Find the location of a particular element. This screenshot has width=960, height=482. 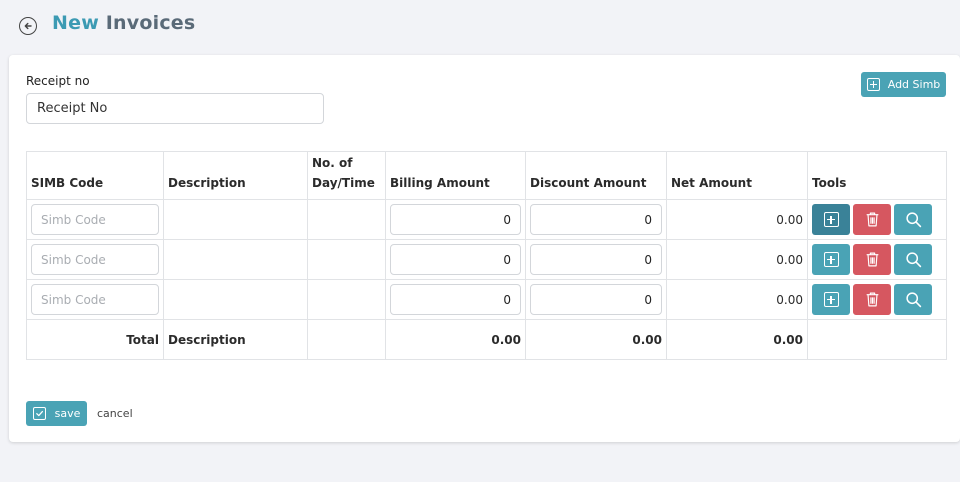

table-total-row: Total Description 0.00 0.00 0.00 is located at coordinates (486, 339).